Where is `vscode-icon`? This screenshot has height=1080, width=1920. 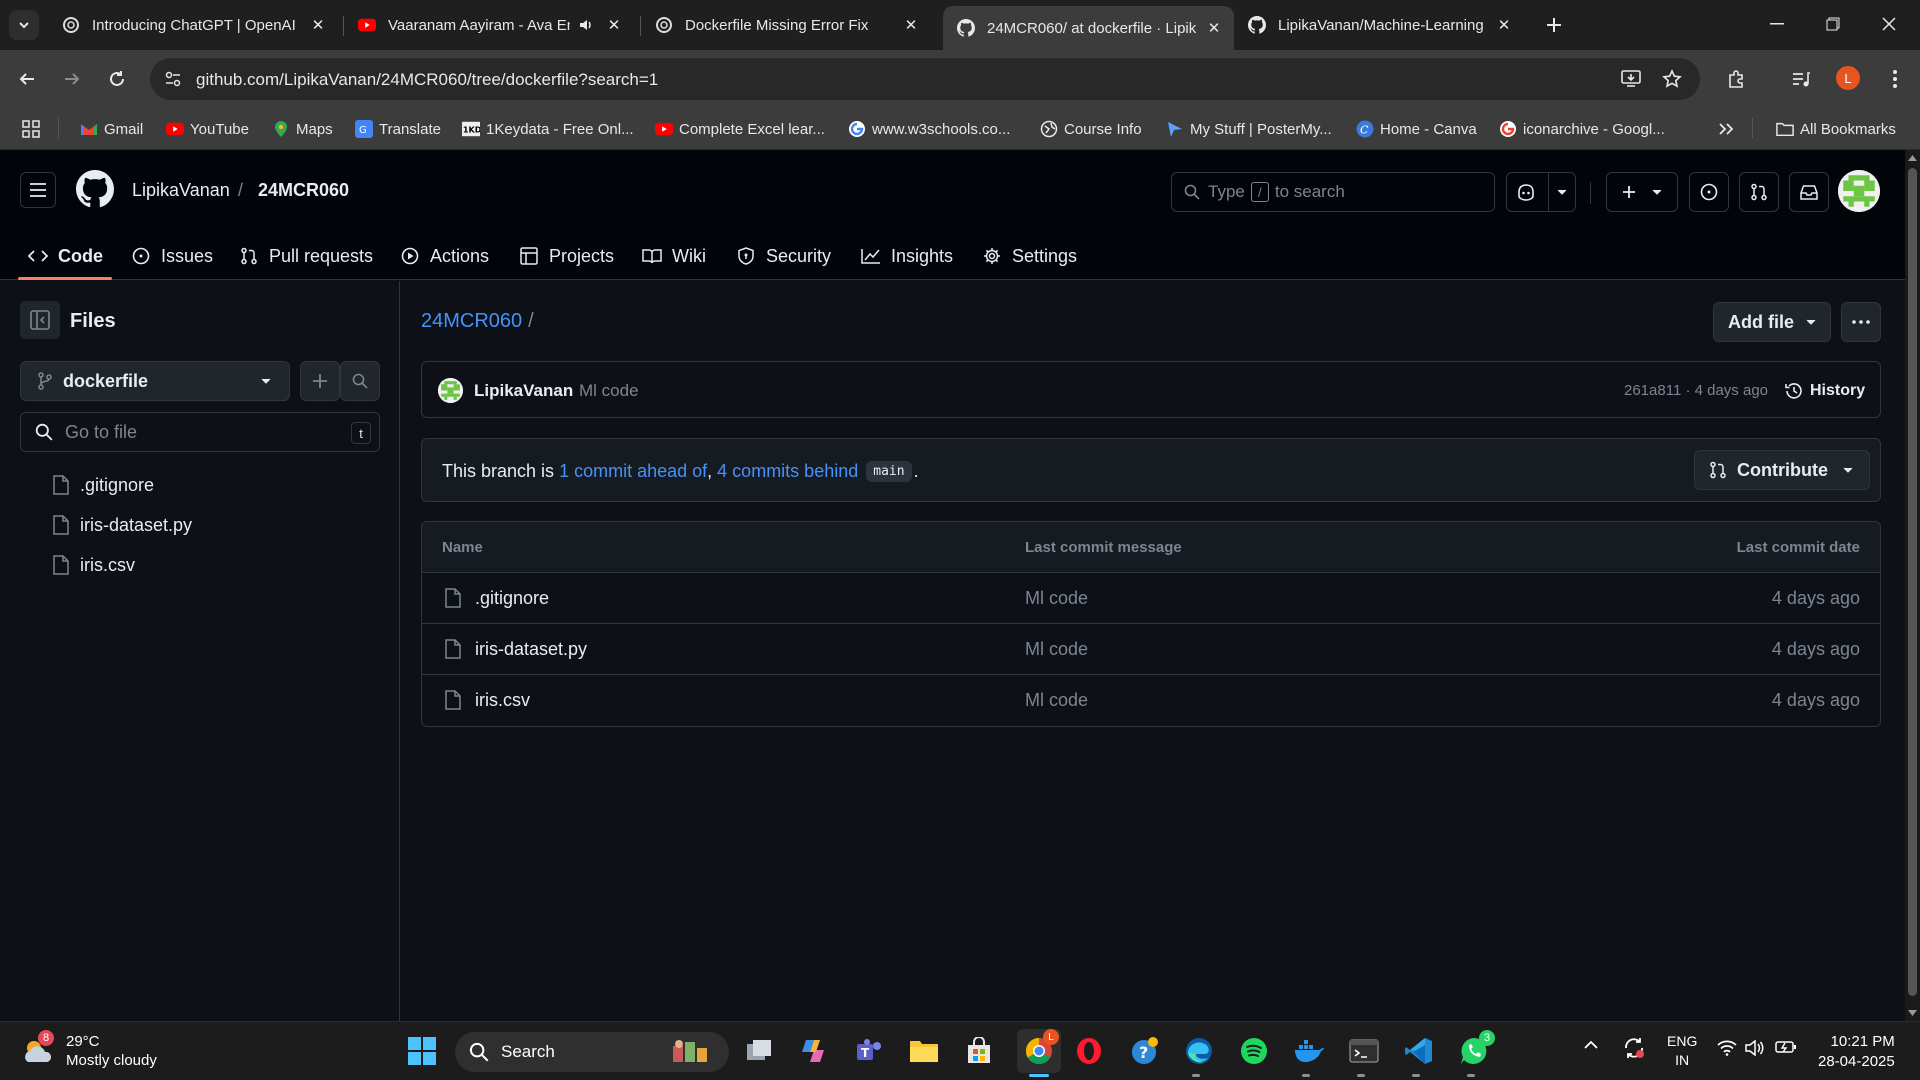
vscode-icon is located at coordinates (1419, 1051).